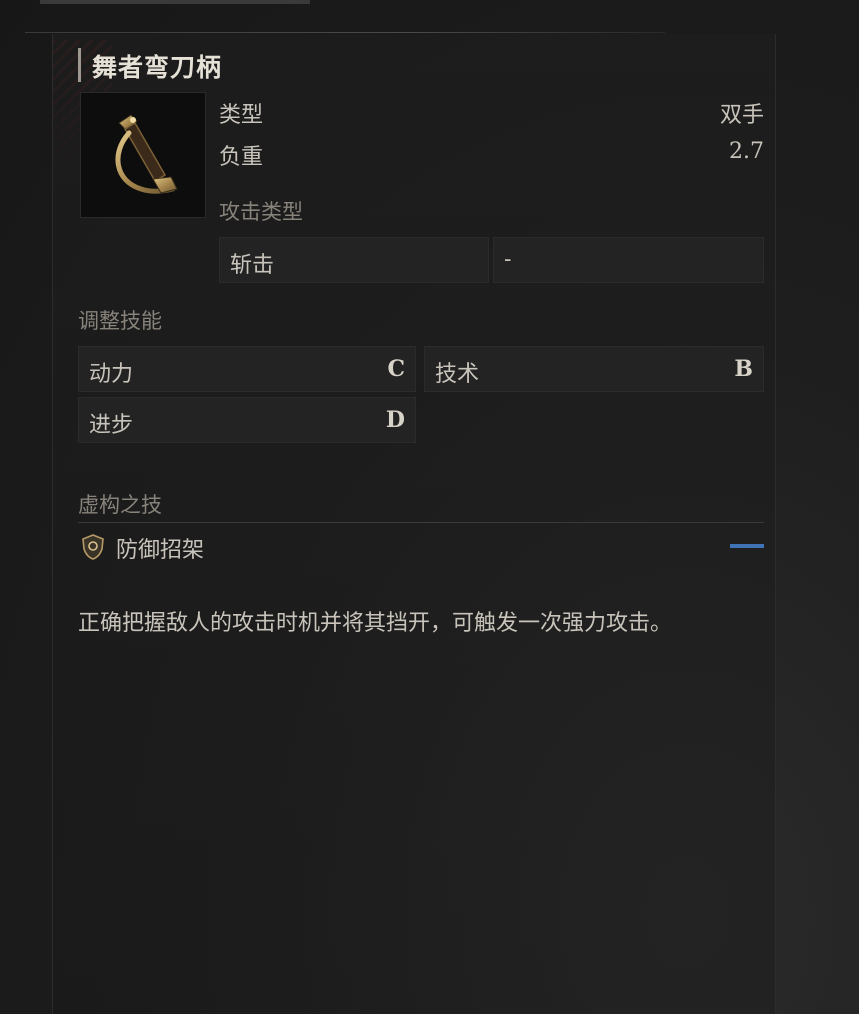  Describe the element at coordinates (120, 505) in the screenshot. I see `fable-art-heading: 虚构之技` at that location.